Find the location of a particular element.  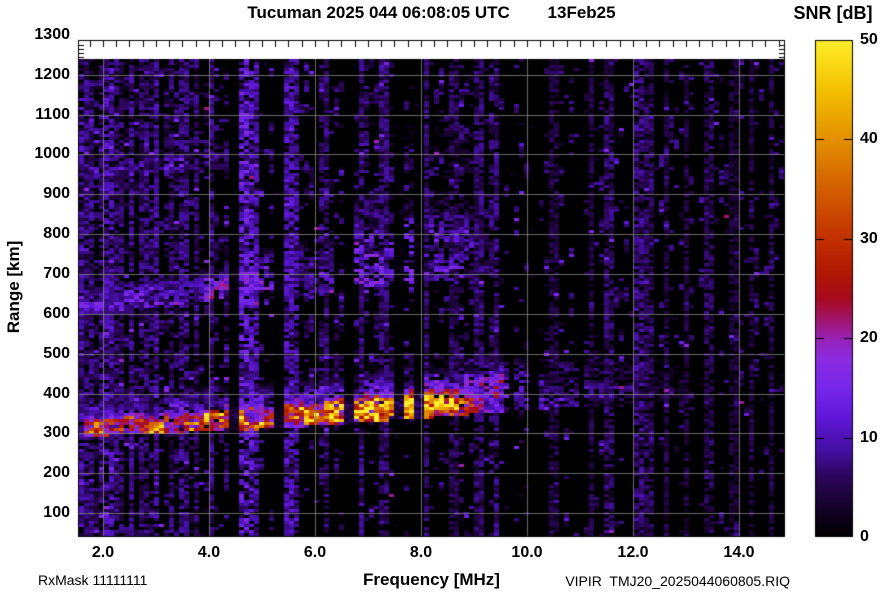

y-tick-label: 400 is located at coordinates (56, 393).